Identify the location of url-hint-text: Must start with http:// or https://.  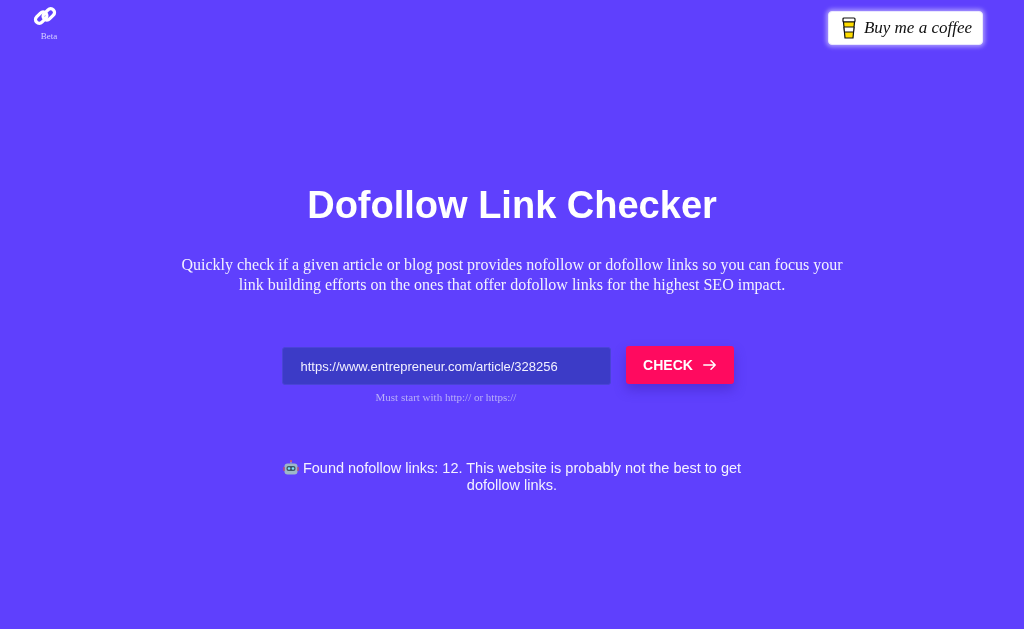
(446, 397).